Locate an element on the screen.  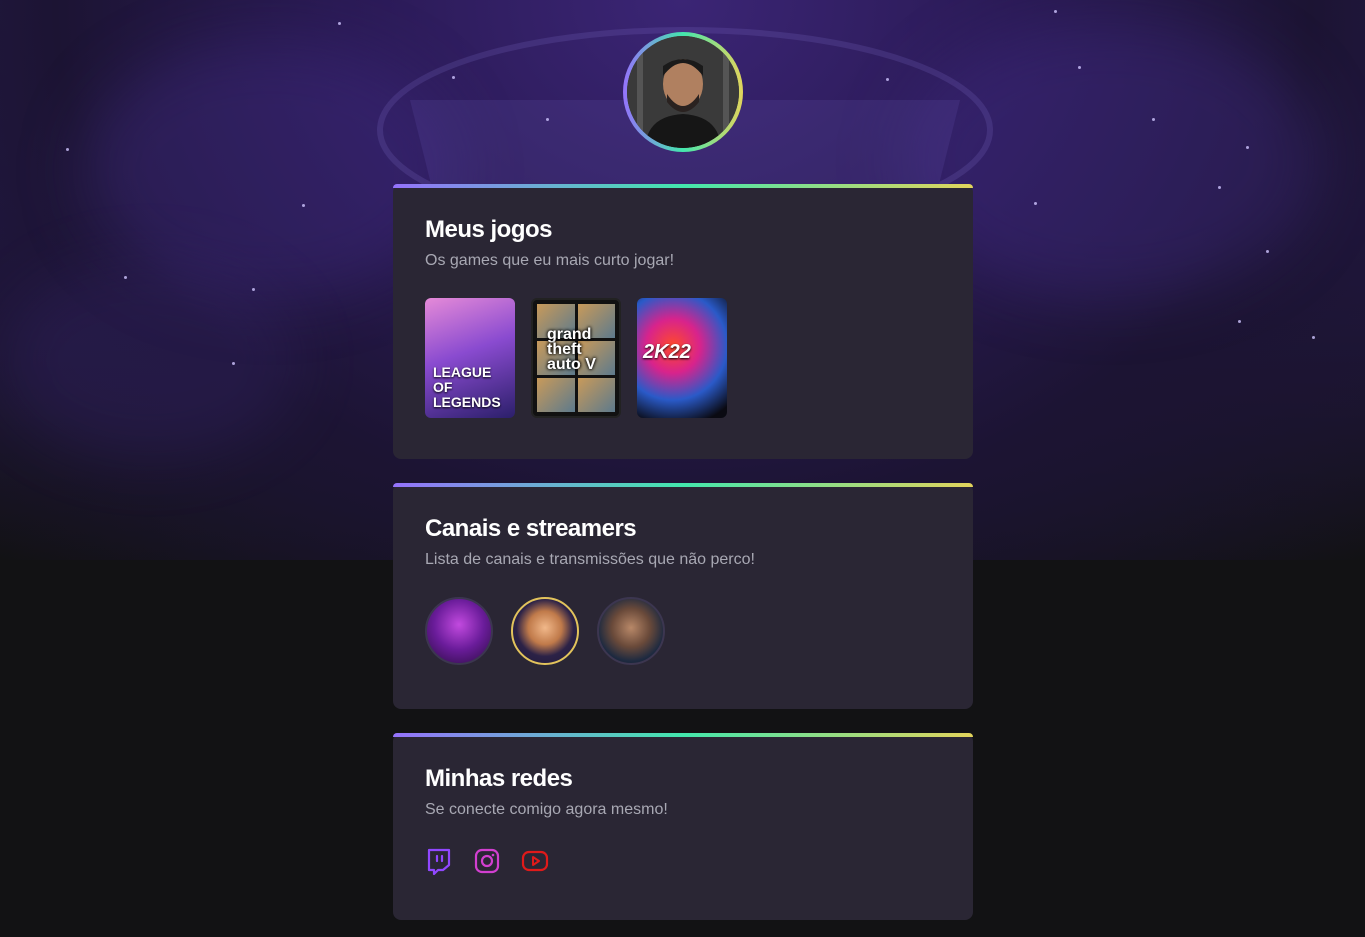
twitch-icon is located at coordinates (439, 862).